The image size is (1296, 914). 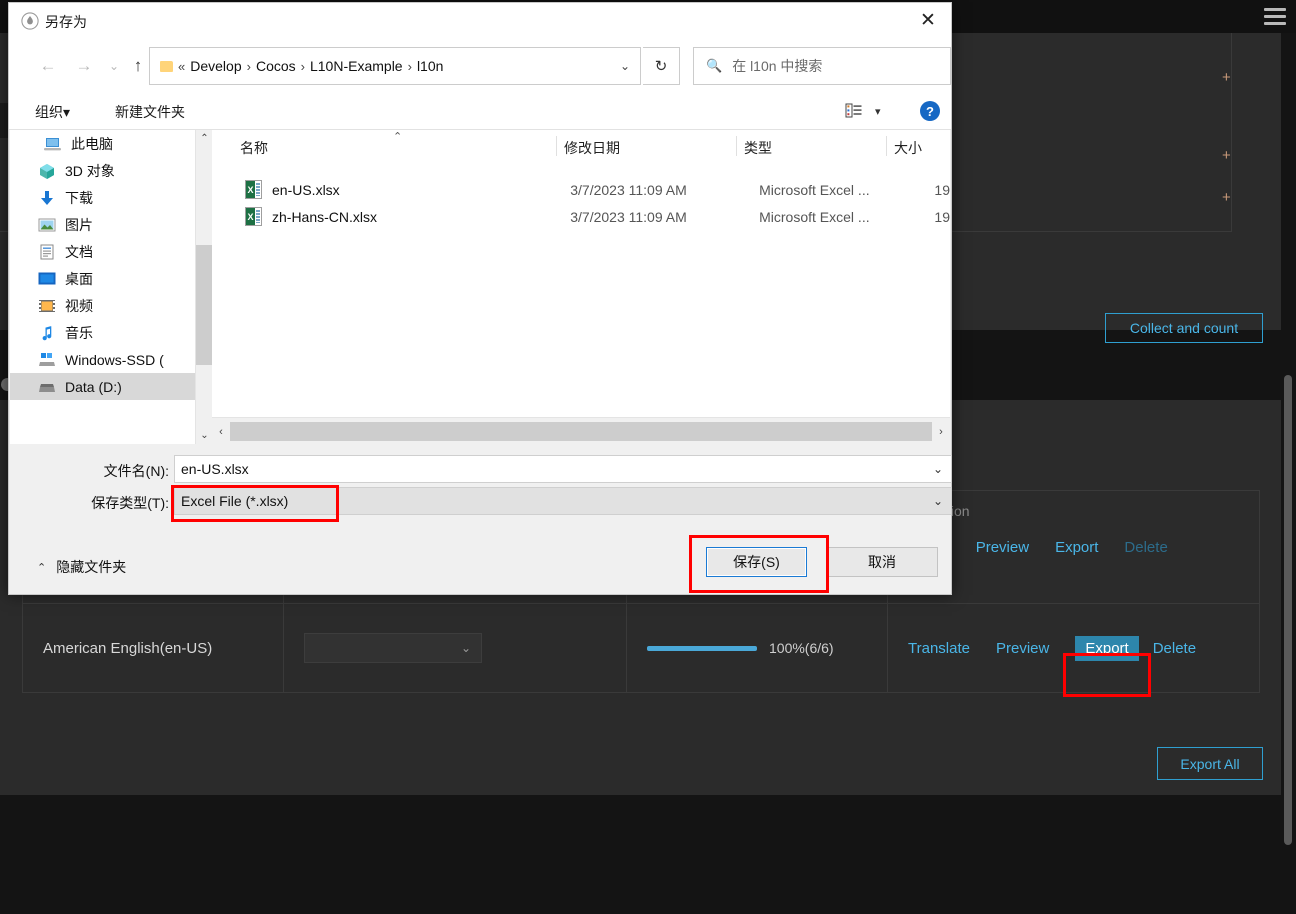 I want to click on file-list-horizontal-scrollbar: ‹ ›, so click(x=581, y=431).